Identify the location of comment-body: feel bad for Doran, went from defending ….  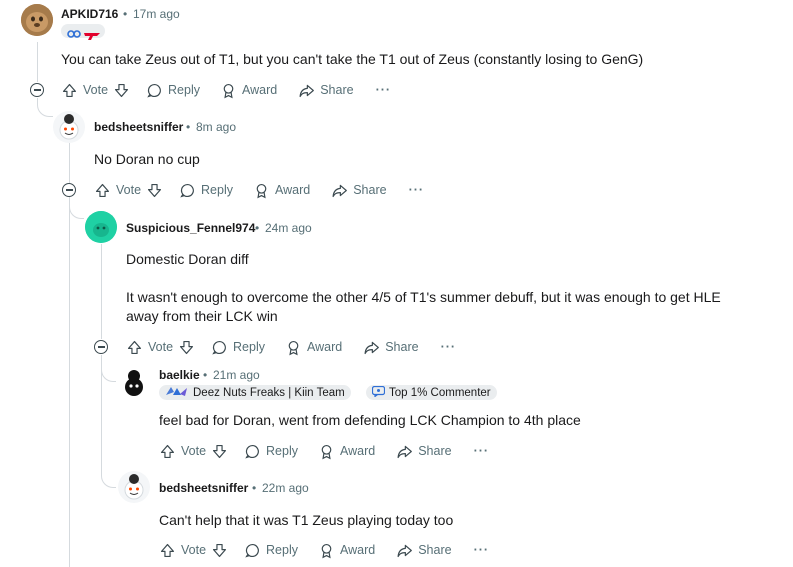
(370, 420).